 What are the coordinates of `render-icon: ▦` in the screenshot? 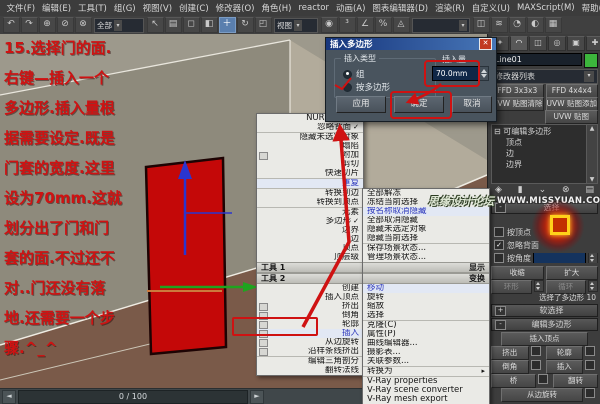 It's located at (553, 25).